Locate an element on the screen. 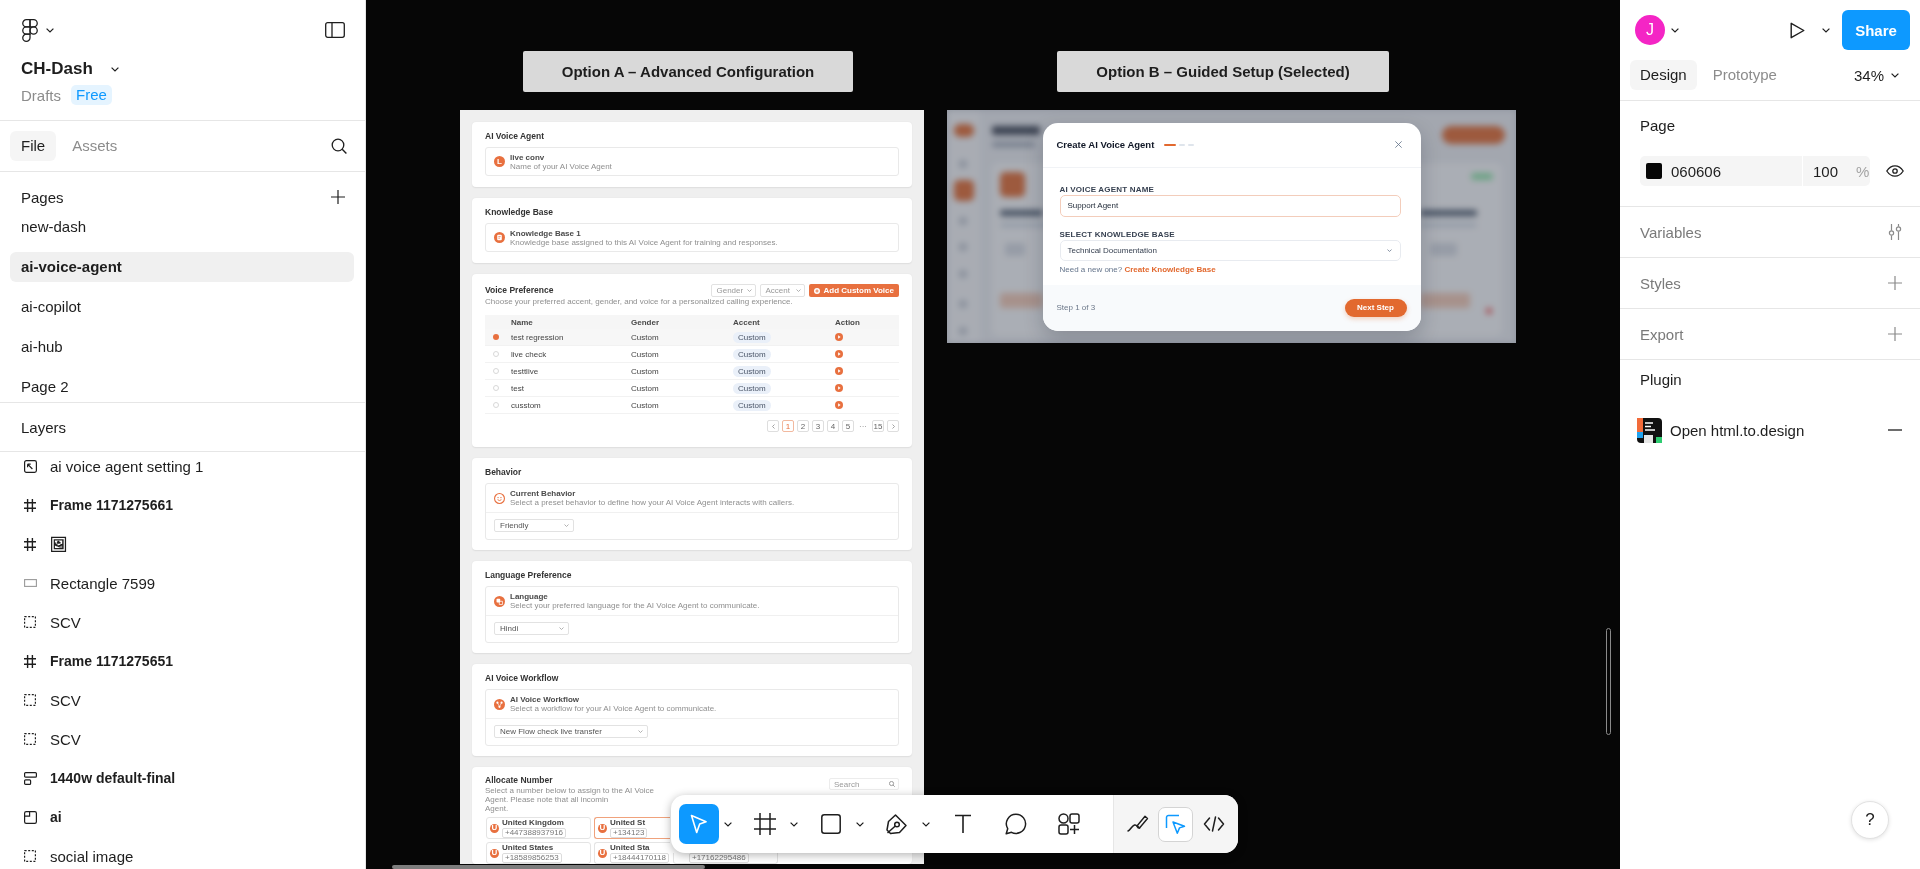 This screenshot has height=869, width=1920. page-item: new-dash is located at coordinates (182, 227).